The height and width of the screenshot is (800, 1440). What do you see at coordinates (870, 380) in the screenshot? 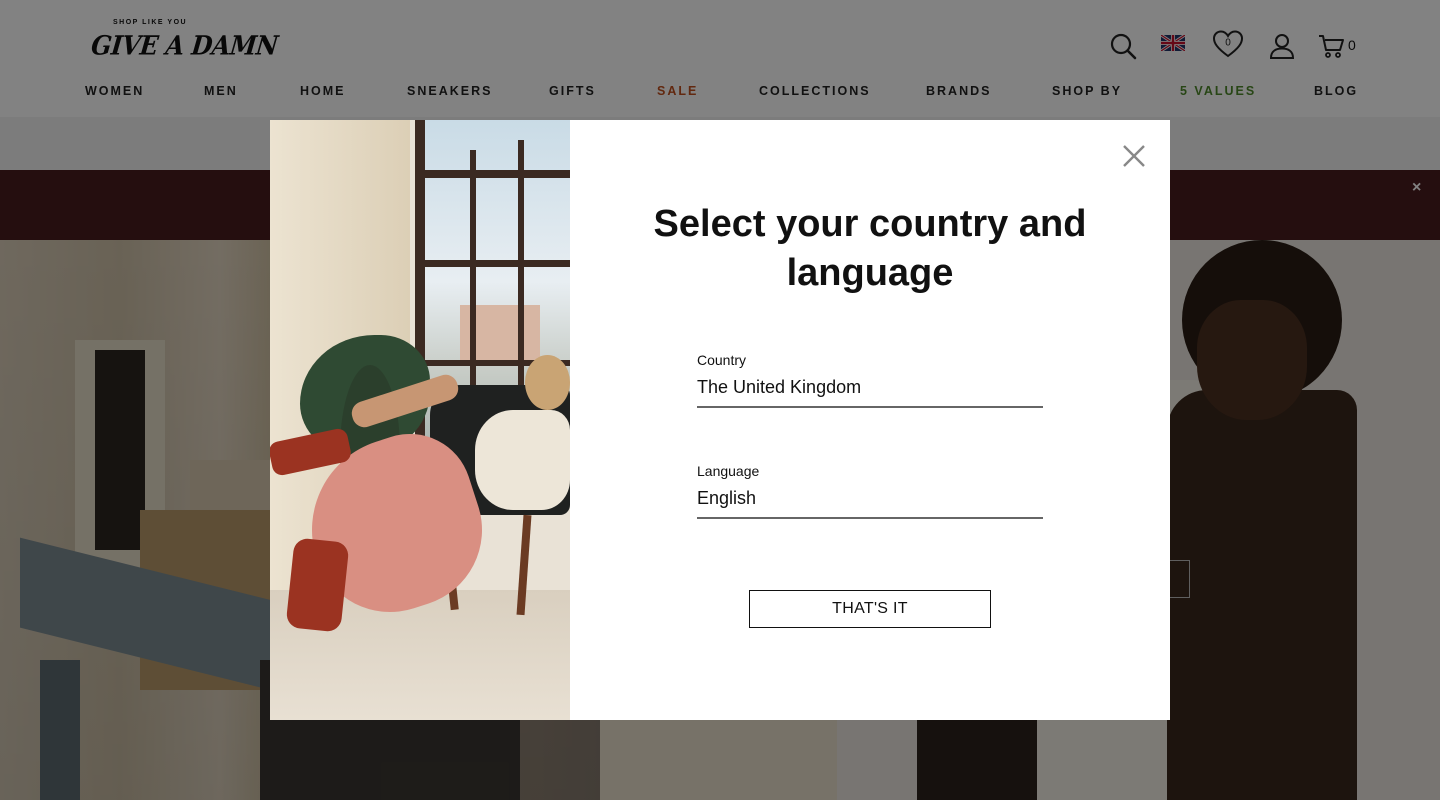
I see `country-select: Country The United Kingdom` at bounding box center [870, 380].